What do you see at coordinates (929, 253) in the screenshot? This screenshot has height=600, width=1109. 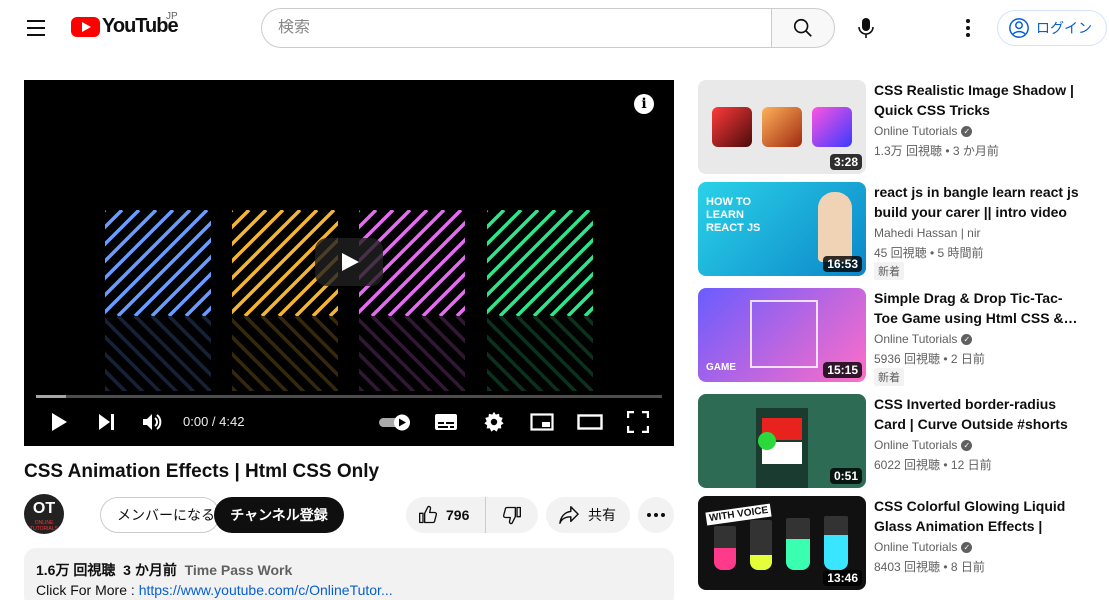 I see `recommendation-meta: 45 回視聴 • 5 時間前` at bounding box center [929, 253].